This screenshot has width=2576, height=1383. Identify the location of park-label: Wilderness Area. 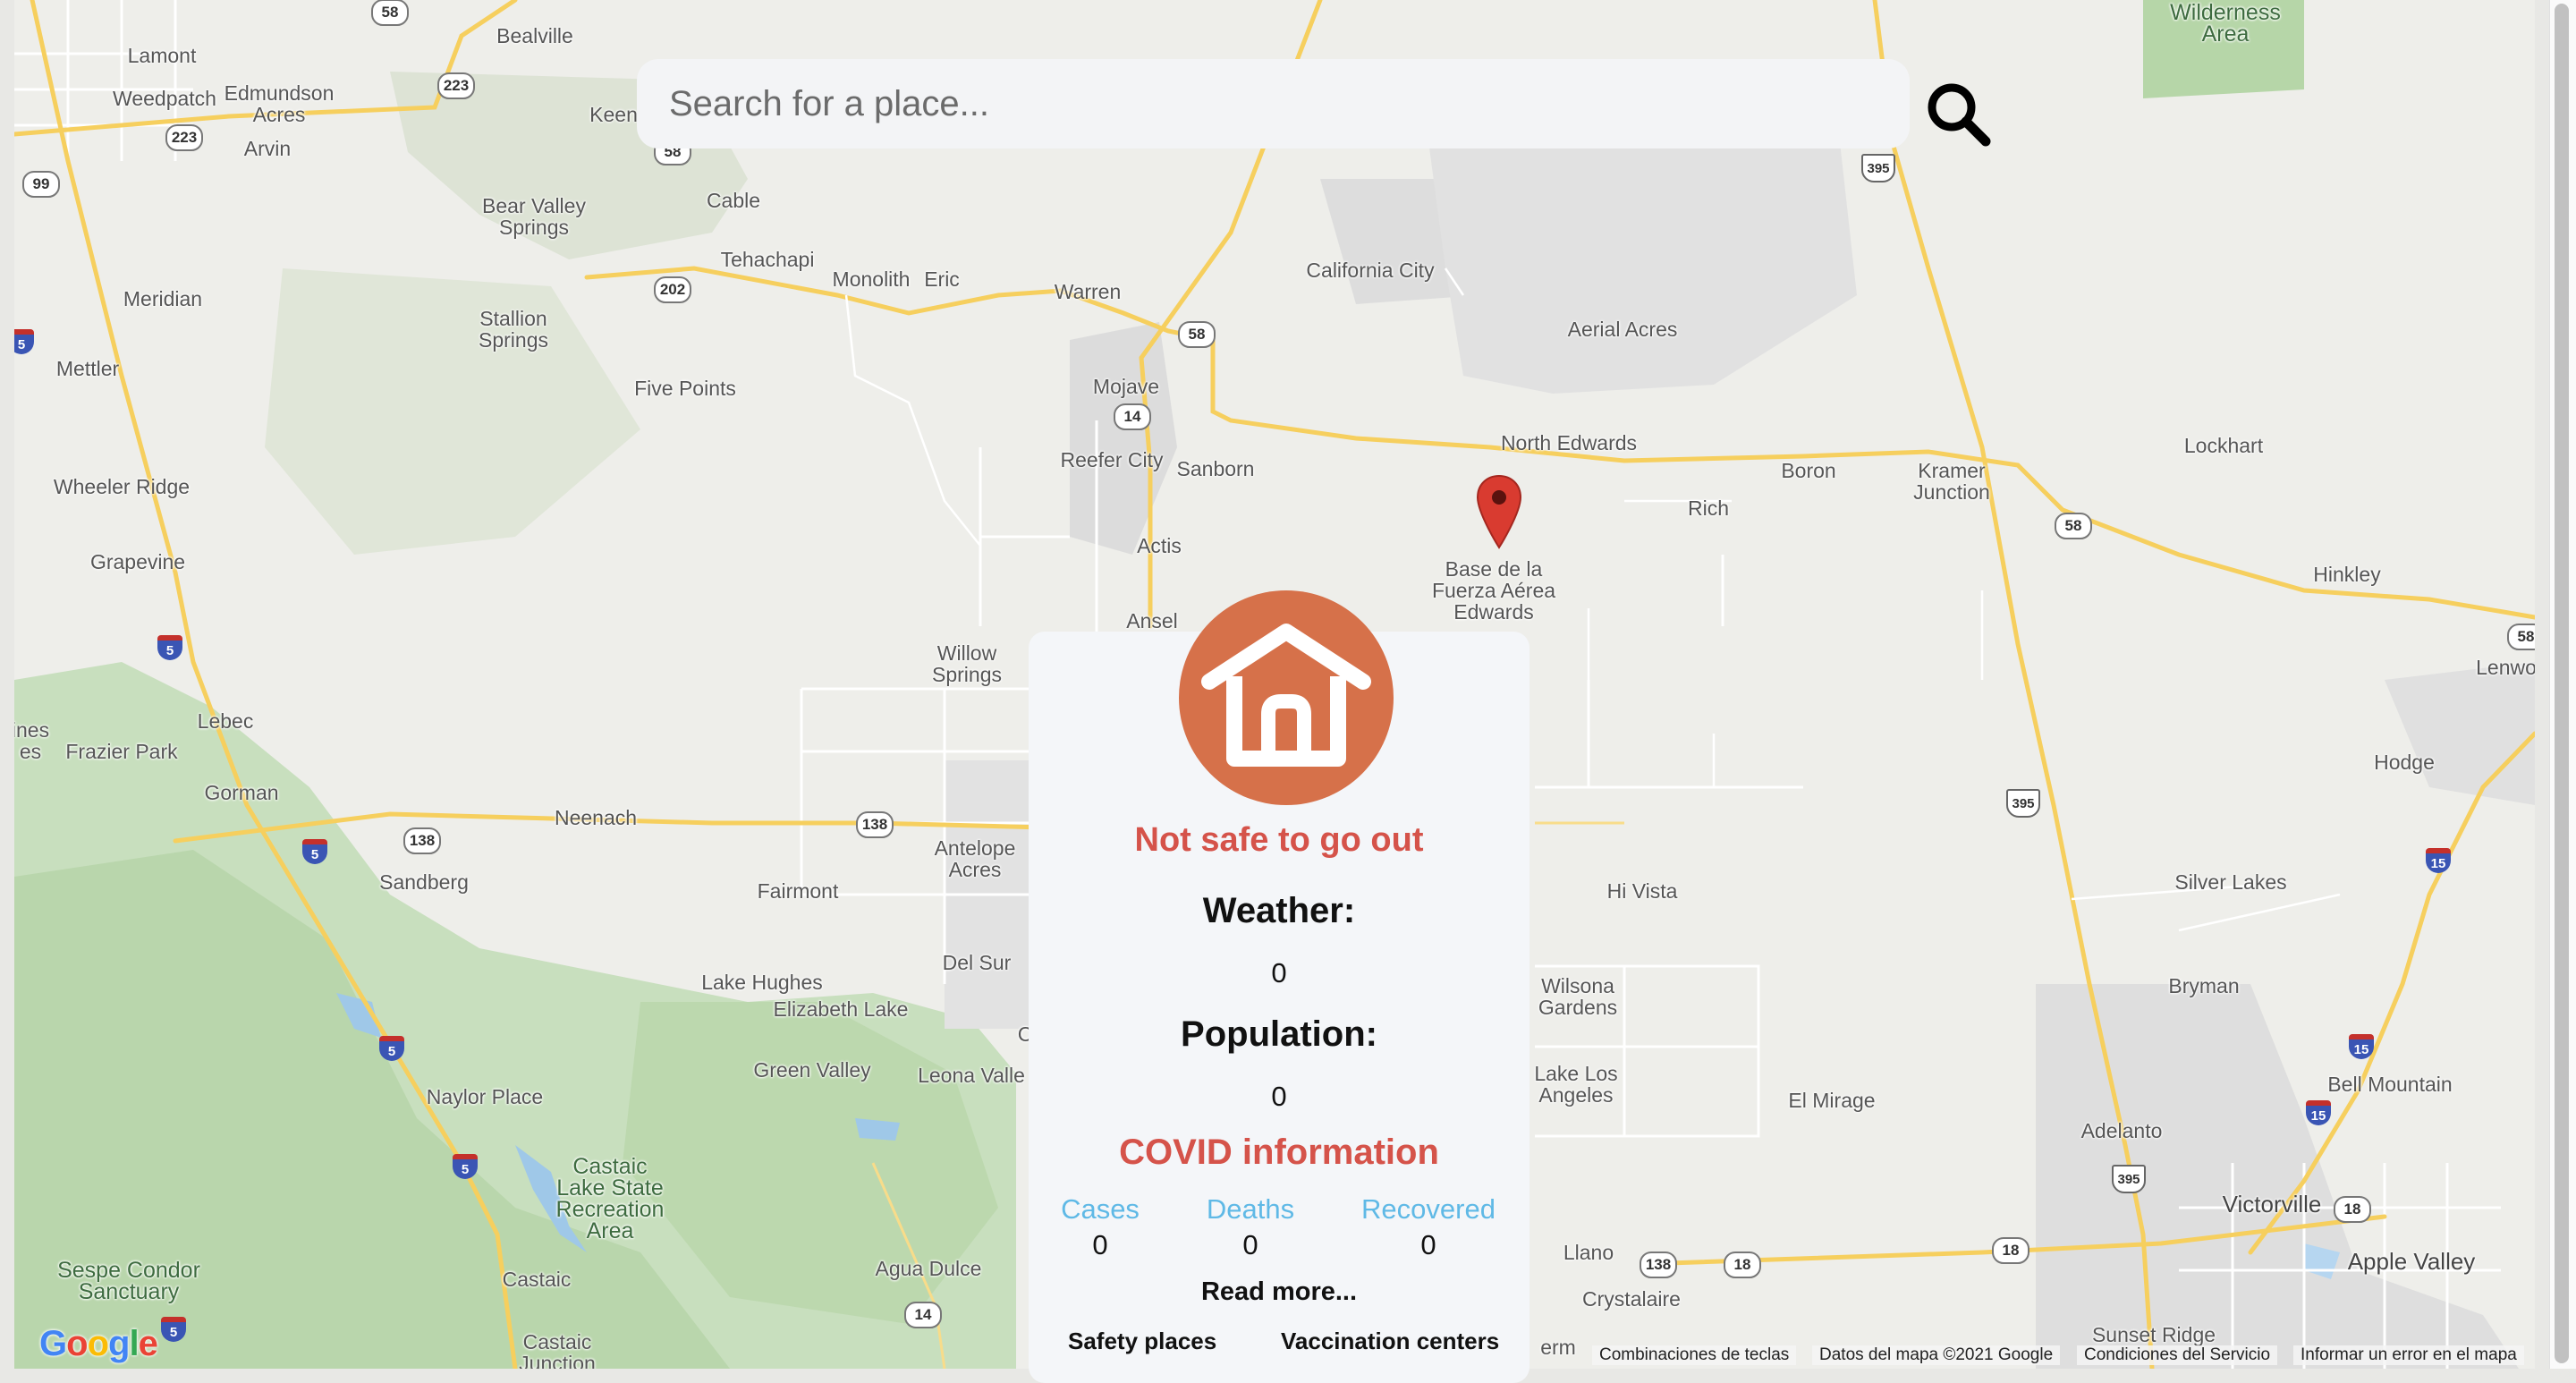
(2225, 24).